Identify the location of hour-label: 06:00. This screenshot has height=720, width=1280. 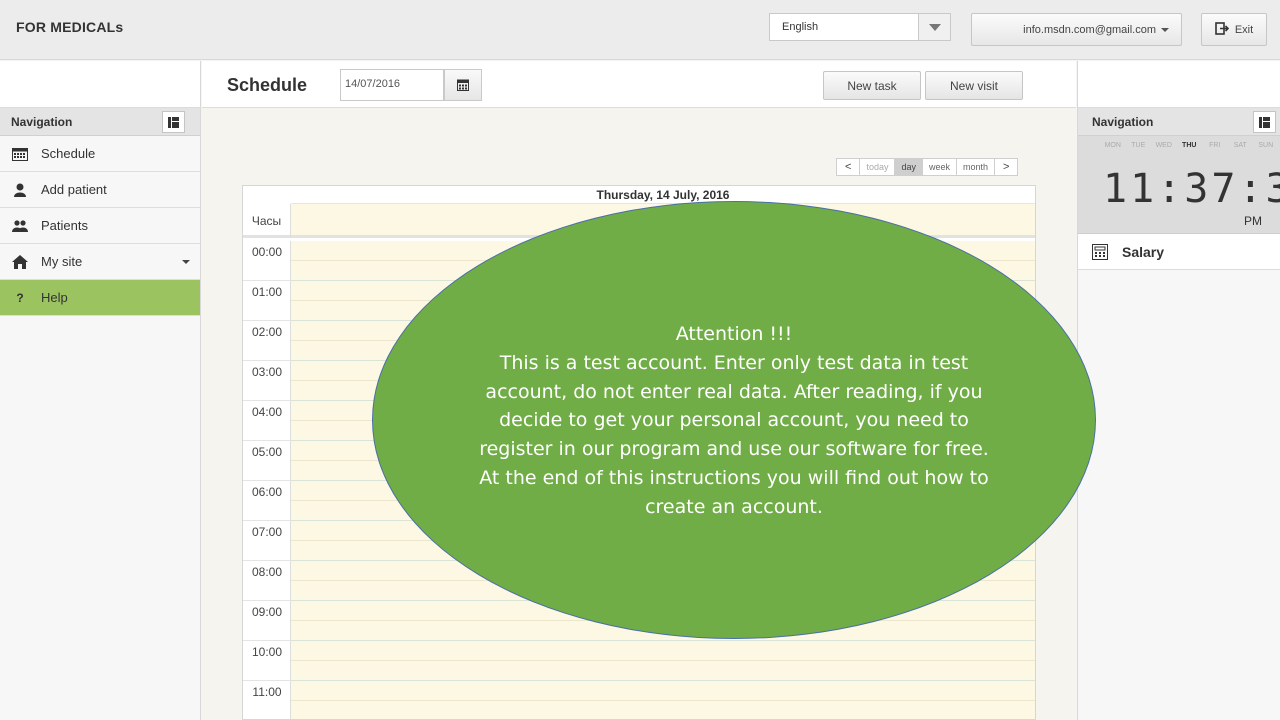
(267, 501).